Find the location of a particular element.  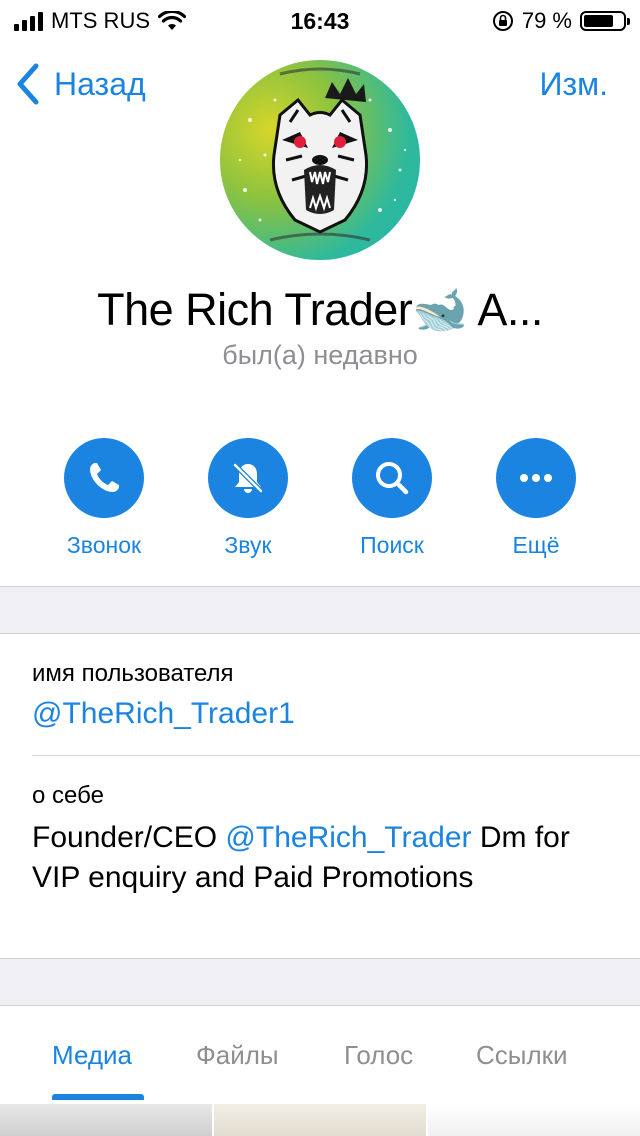

search-icon is located at coordinates (392, 478).